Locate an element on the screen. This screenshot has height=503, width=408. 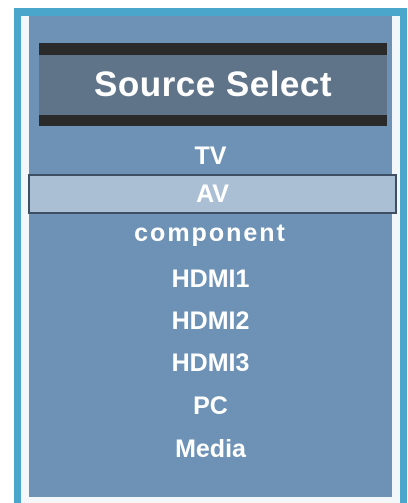
source-option-component: component is located at coordinates (210, 233).